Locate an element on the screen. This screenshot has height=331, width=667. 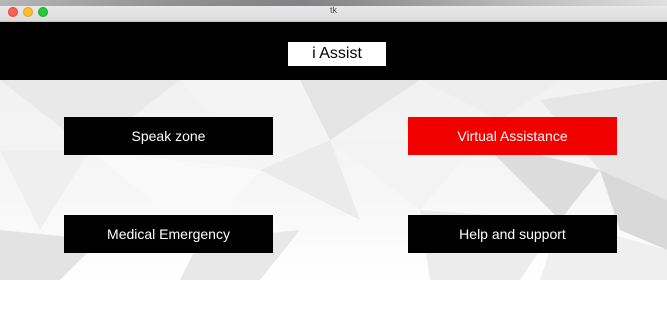
window-title: tk is located at coordinates (333, 10).